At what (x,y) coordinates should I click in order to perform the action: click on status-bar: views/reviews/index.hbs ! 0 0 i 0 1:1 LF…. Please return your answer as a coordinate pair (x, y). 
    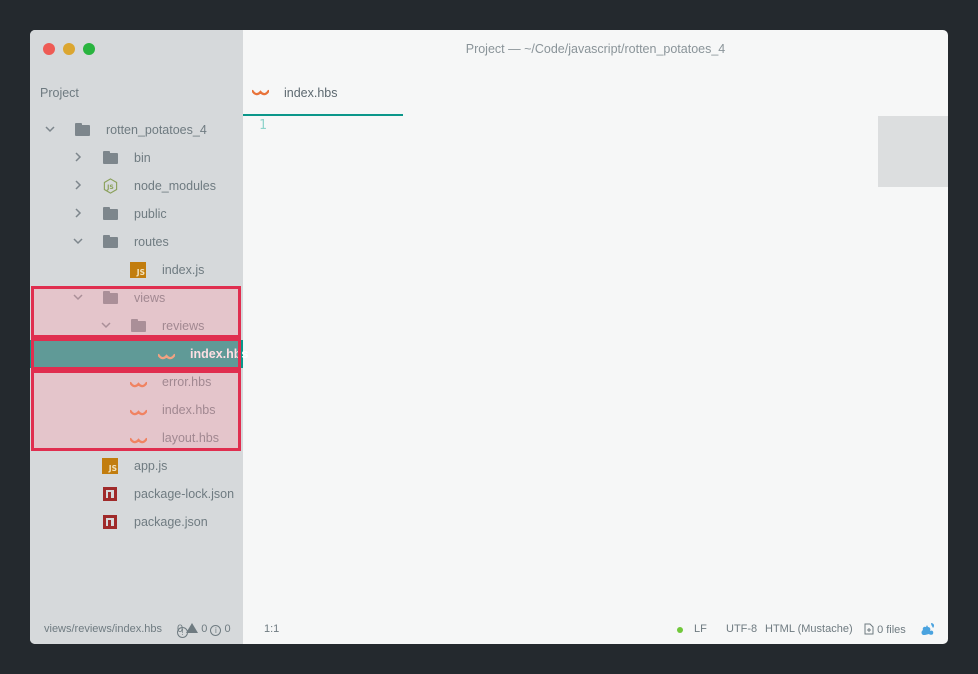
    Looking at the image, I should click on (489, 630).